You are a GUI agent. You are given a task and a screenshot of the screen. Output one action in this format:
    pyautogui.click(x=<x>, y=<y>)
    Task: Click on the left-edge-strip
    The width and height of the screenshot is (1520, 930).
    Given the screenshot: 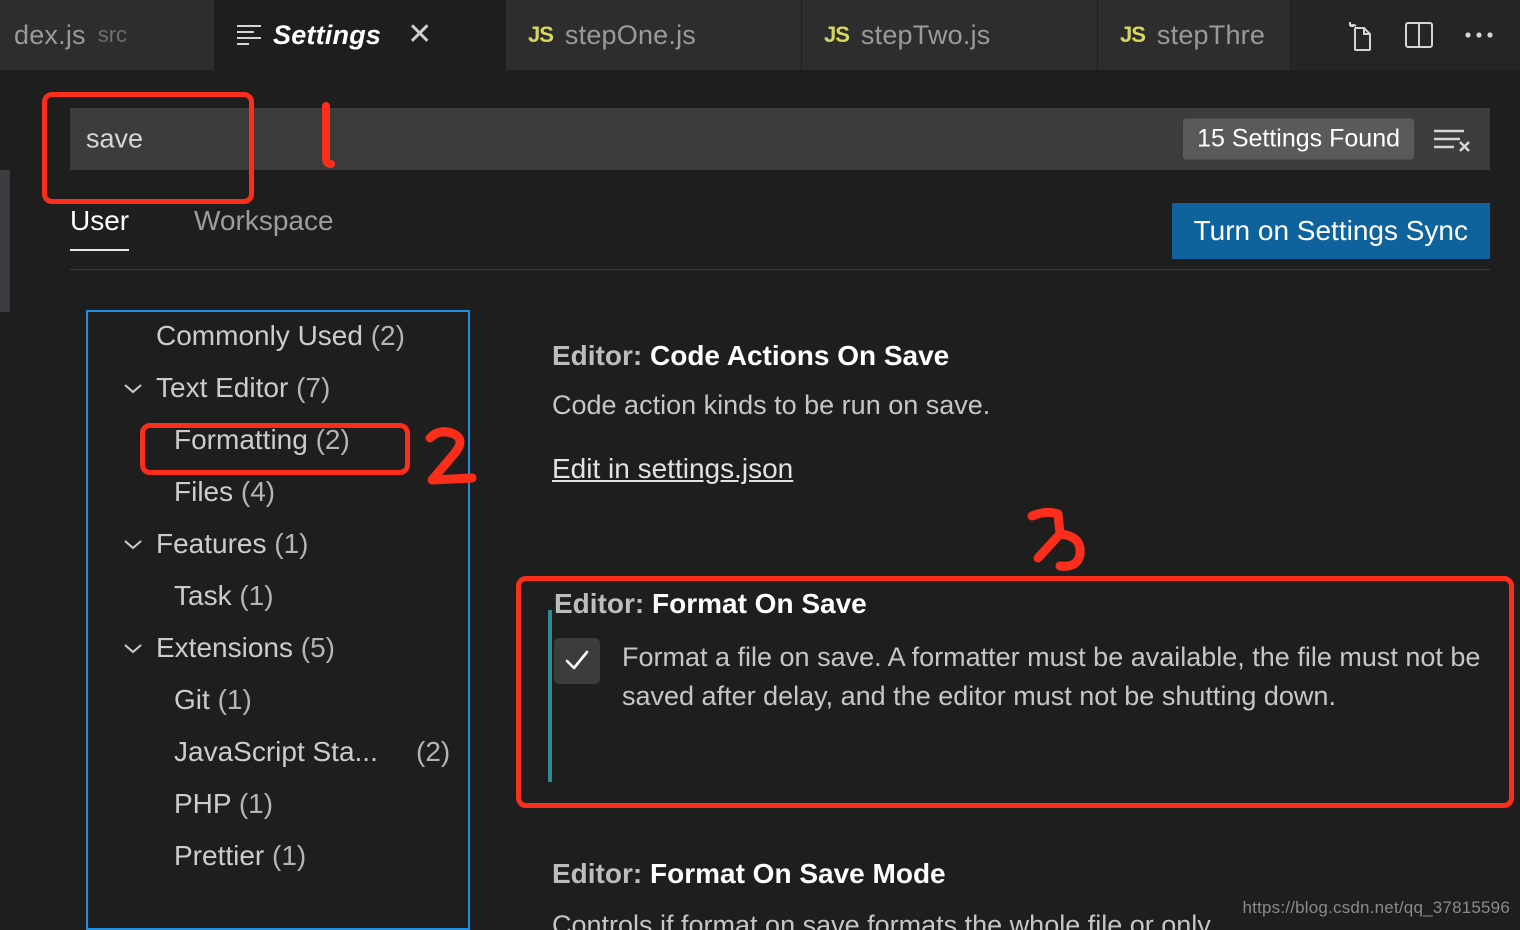 What is the action you would take?
    pyautogui.click(x=5, y=500)
    